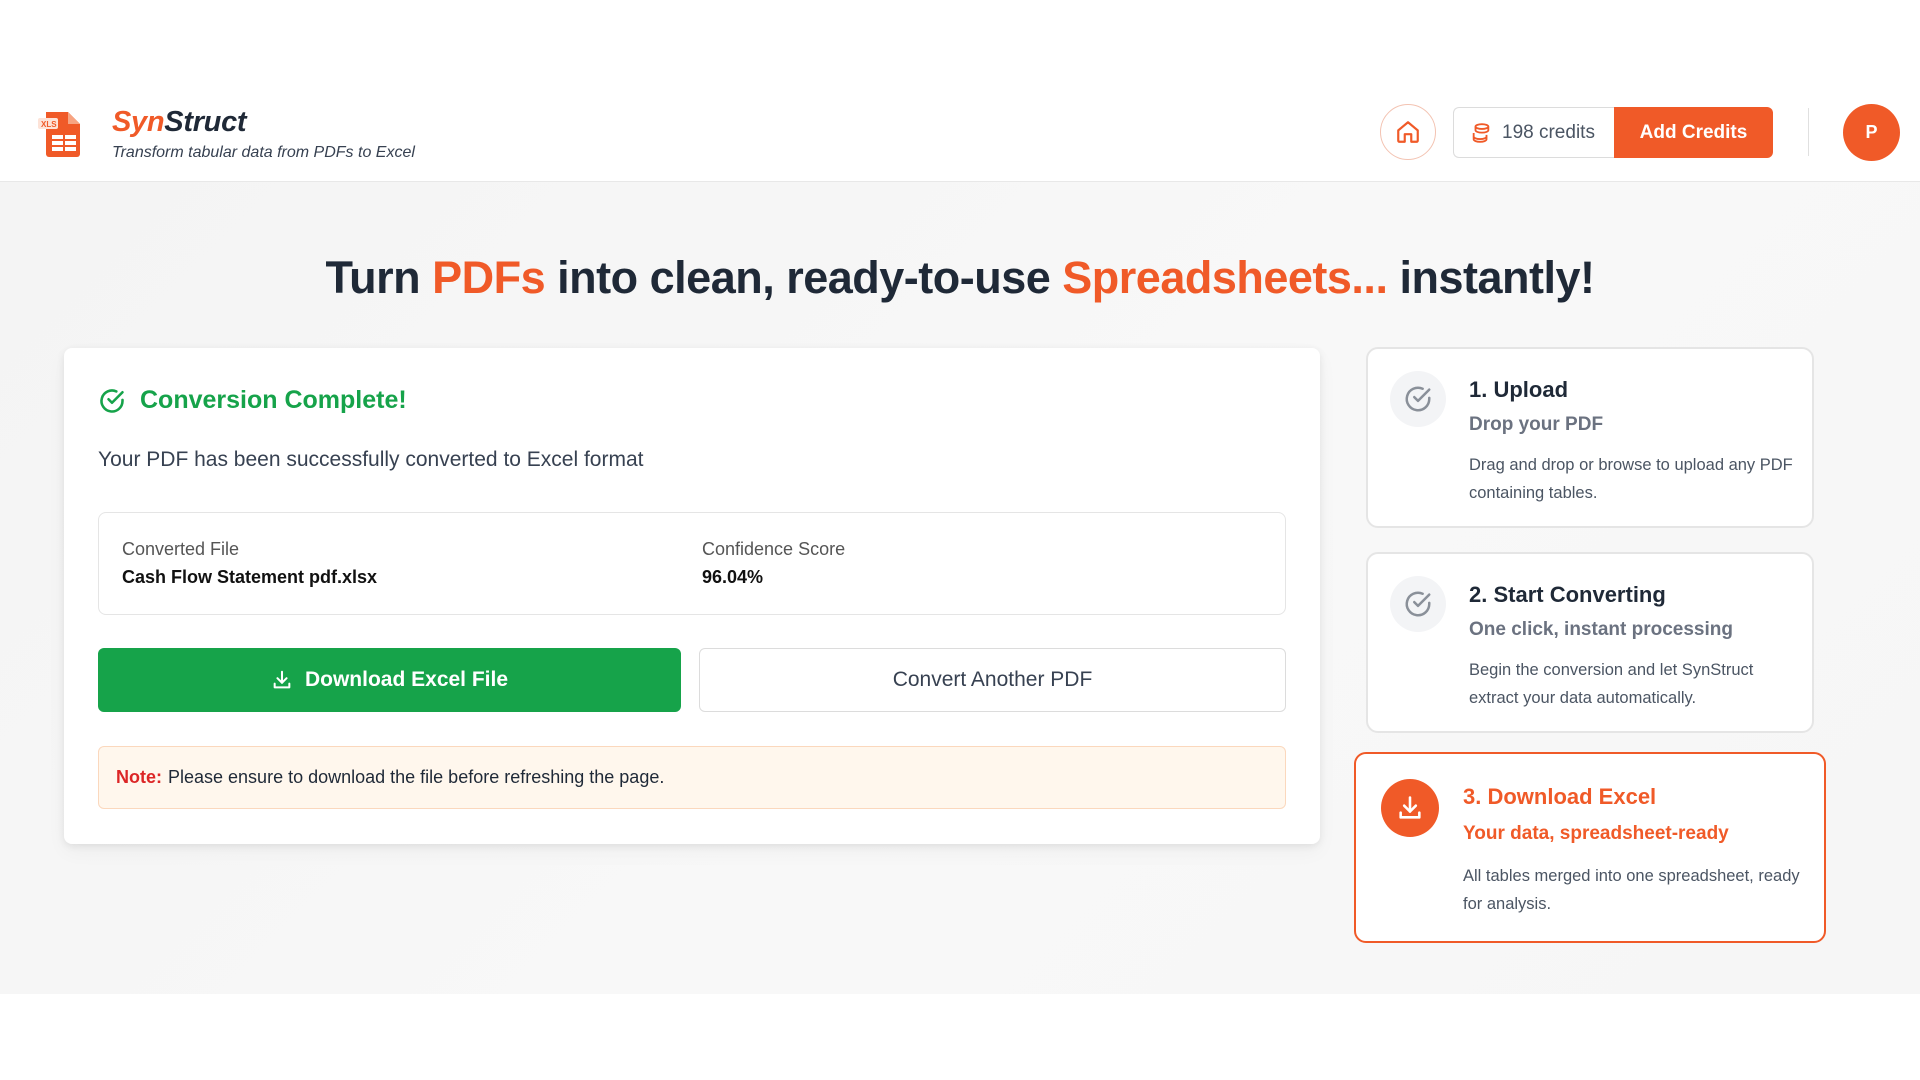 This screenshot has height=1080, width=1920. What do you see at coordinates (1596, 833) in the screenshot?
I see `step-download-subtitle: Your data, spreadsheet-ready` at bounding box center [1596, 833].